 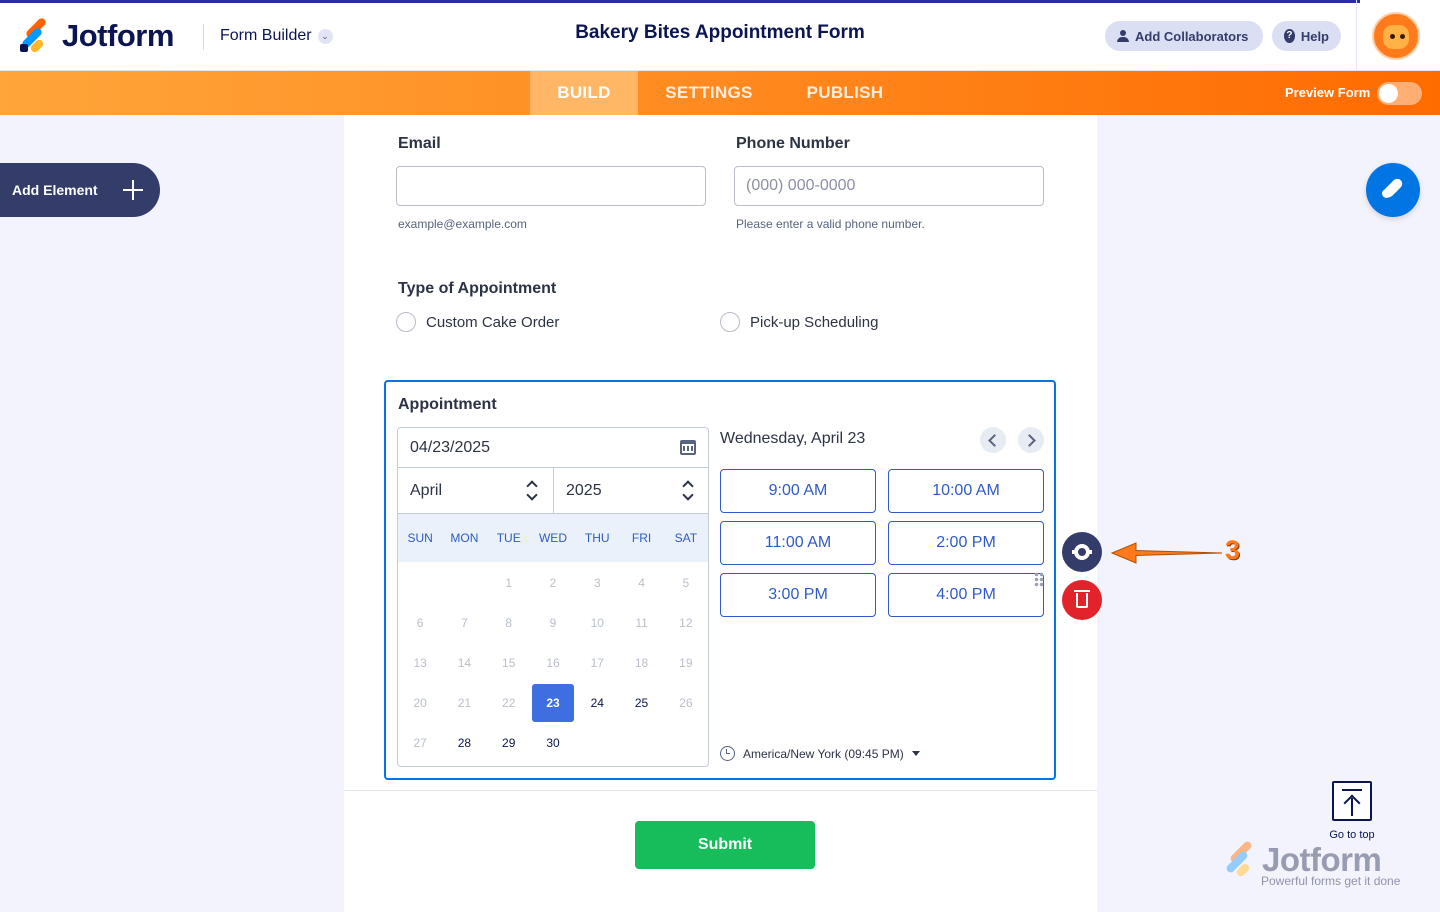 I want to click on calendar-day: 28, so click(x=464, y=743).